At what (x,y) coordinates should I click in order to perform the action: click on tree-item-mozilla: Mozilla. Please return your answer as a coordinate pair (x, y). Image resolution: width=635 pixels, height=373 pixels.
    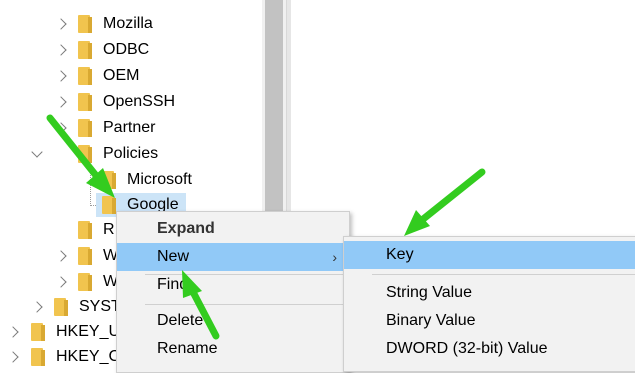
    Looking at the image, I should click on (131, 24).